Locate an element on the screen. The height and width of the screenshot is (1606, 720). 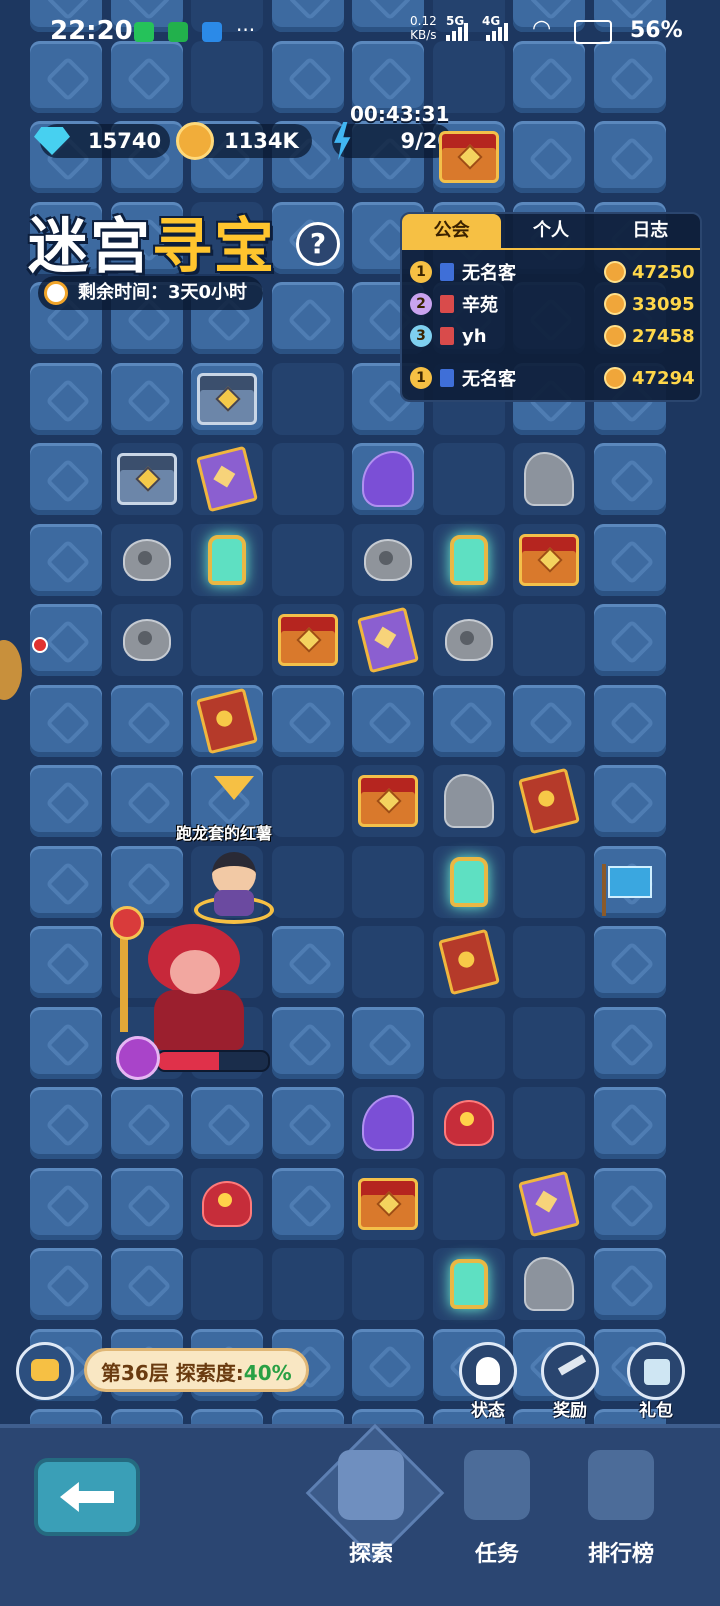
coin-counter: 1134K is located at coordinates (244, 141).